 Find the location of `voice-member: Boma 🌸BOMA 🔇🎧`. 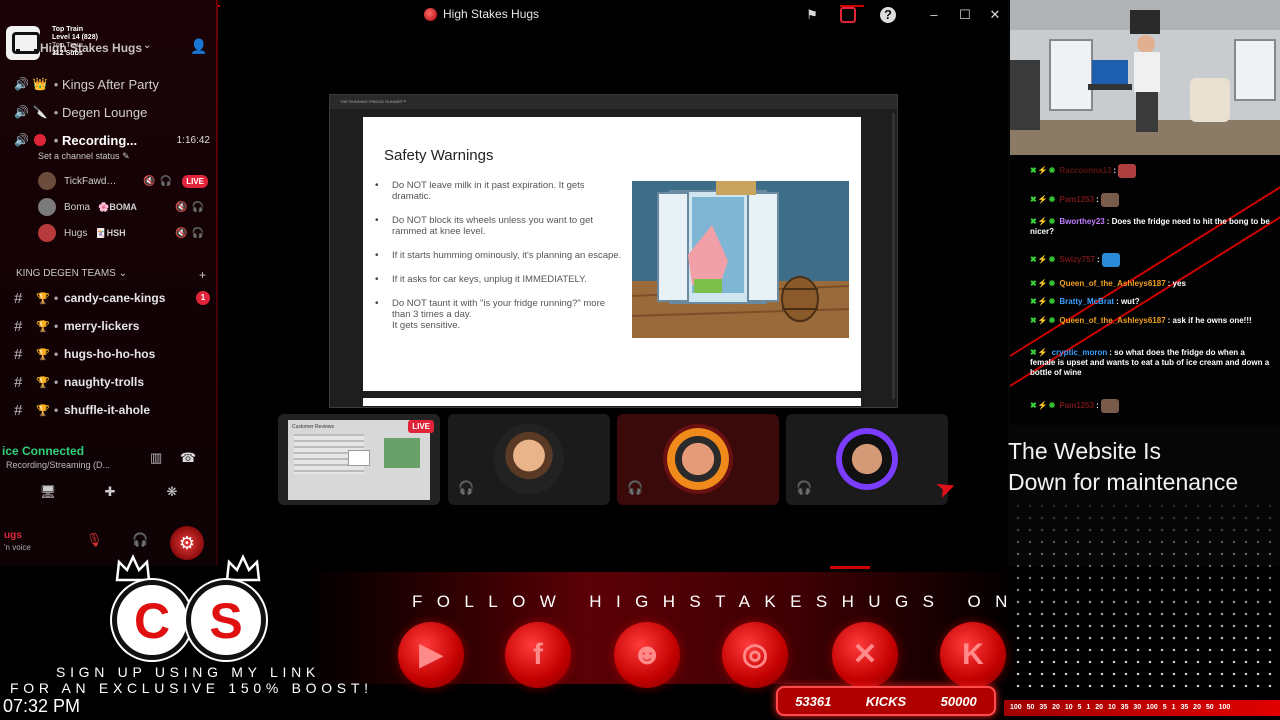

voice-member: Boma 🌸BOMA 🔇🎧 is located at coordinates (123, 207).